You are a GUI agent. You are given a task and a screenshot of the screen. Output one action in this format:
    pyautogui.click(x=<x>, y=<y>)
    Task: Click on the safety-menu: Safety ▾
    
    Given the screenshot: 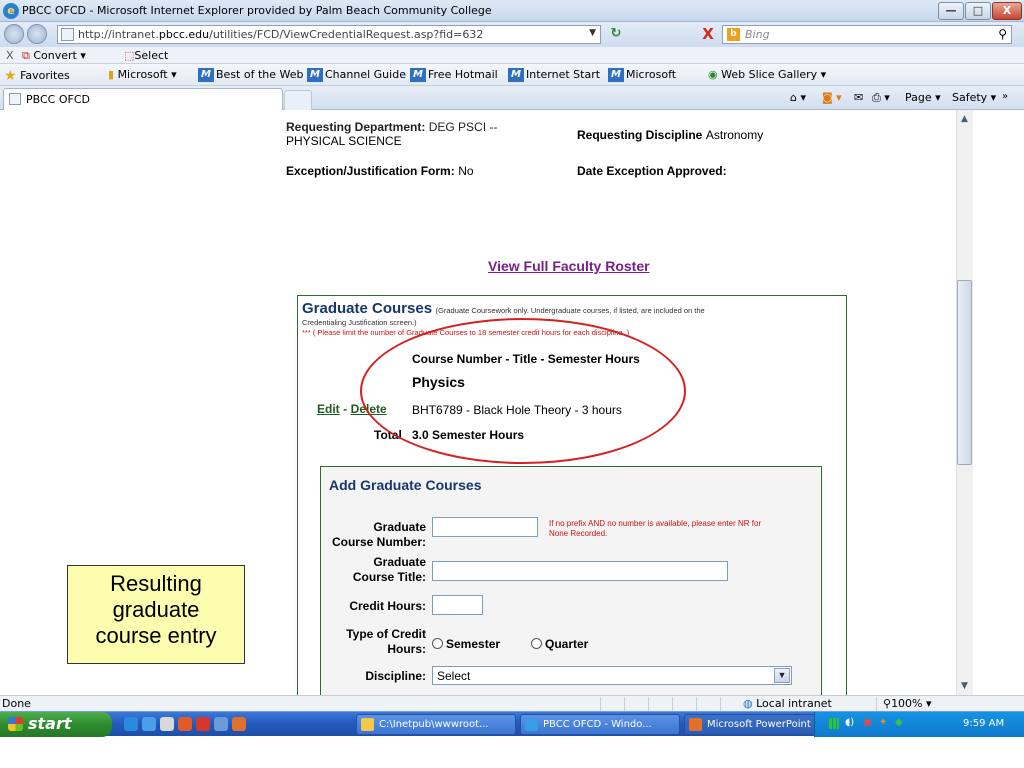 What is the action you would take?
    pyautogui.click(x=974, y=97)
    